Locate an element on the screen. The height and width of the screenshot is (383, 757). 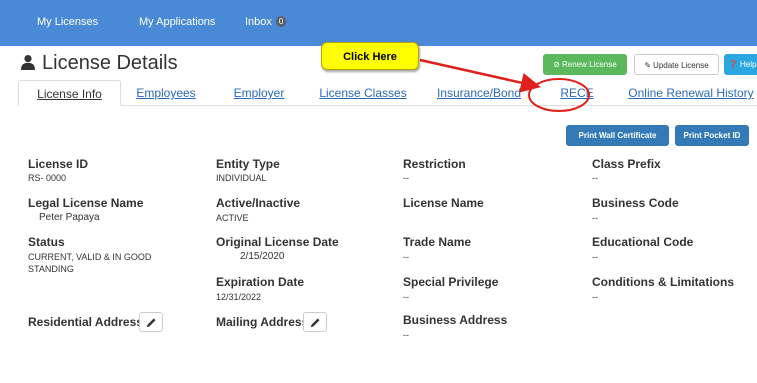
conditions-limitations-value: -- is located at coordinates (595, 297).